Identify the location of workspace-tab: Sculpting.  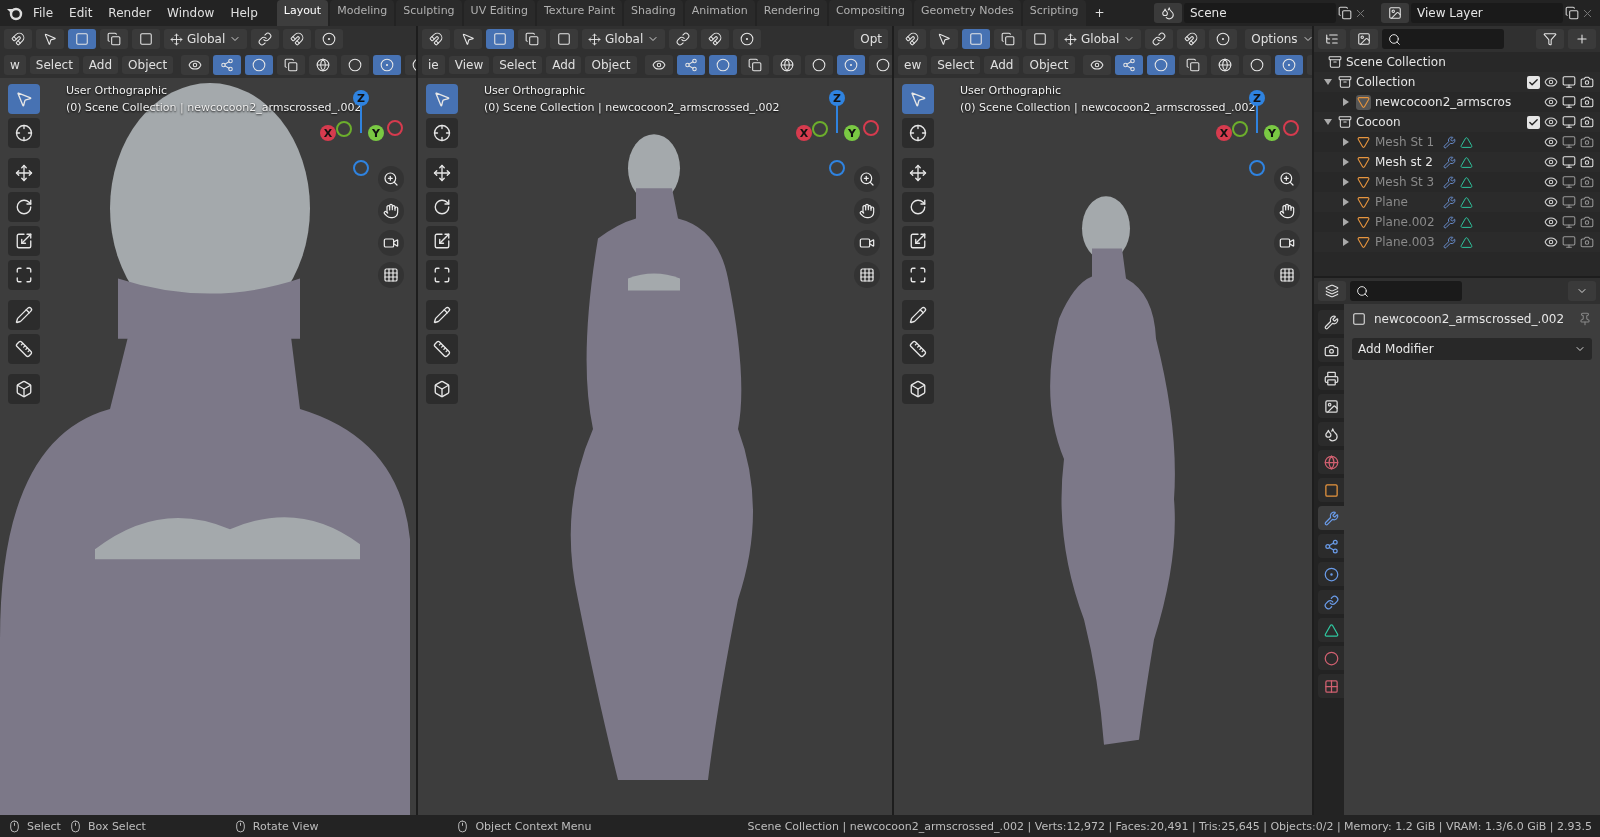
(429, 13).